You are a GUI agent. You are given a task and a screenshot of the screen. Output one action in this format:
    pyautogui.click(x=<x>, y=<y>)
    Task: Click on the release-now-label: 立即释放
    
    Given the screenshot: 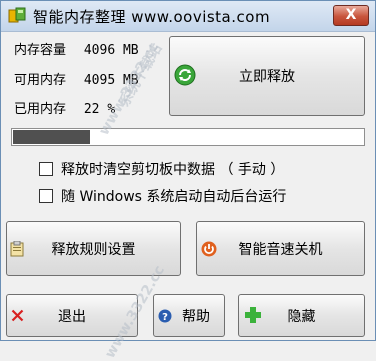 What is the action you would take?
    pyautogui.click(x=267, y=77)
    